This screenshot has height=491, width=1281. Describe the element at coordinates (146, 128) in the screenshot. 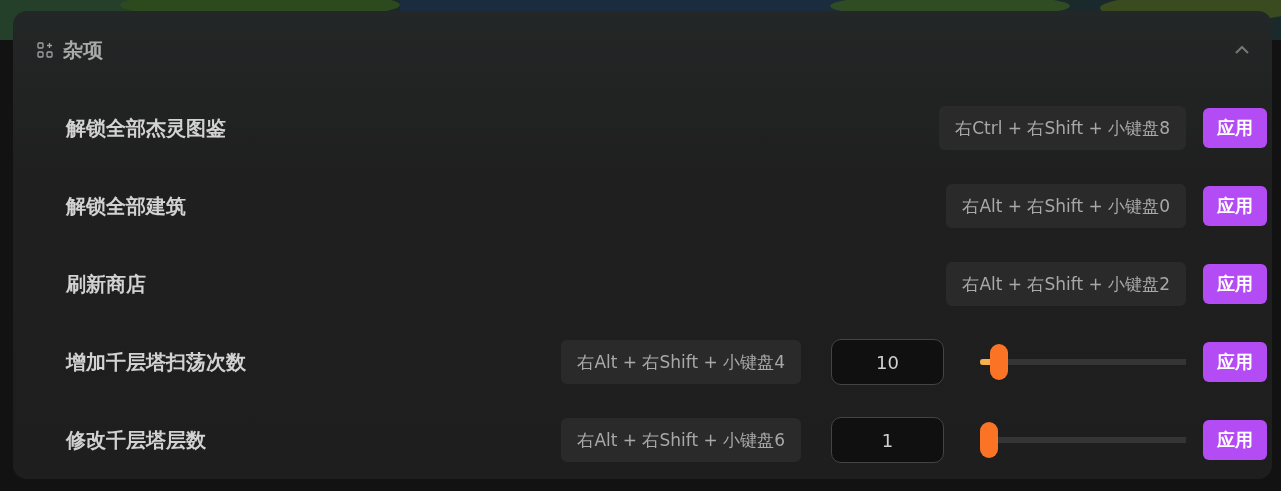

I see `option-label: 解锁全部杰灵图鉴` at that location.